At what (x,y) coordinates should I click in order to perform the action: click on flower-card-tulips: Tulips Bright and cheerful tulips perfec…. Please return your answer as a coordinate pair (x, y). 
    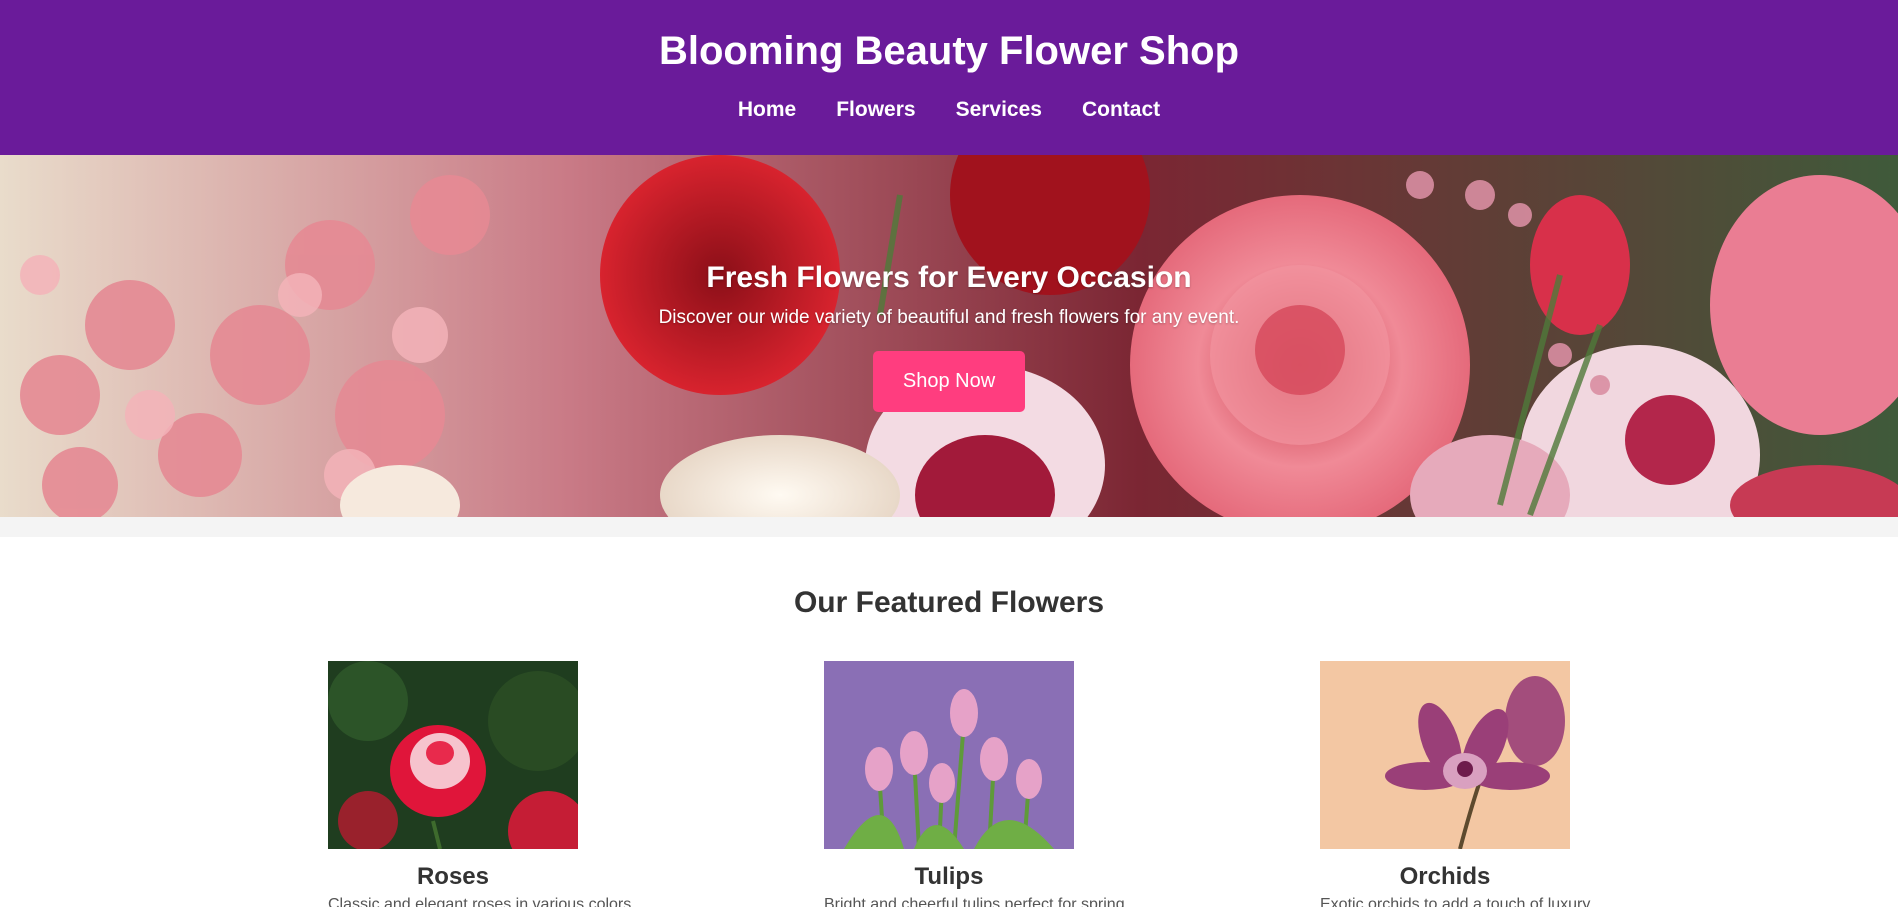
    Looking at the image, I should click on (977, 784).